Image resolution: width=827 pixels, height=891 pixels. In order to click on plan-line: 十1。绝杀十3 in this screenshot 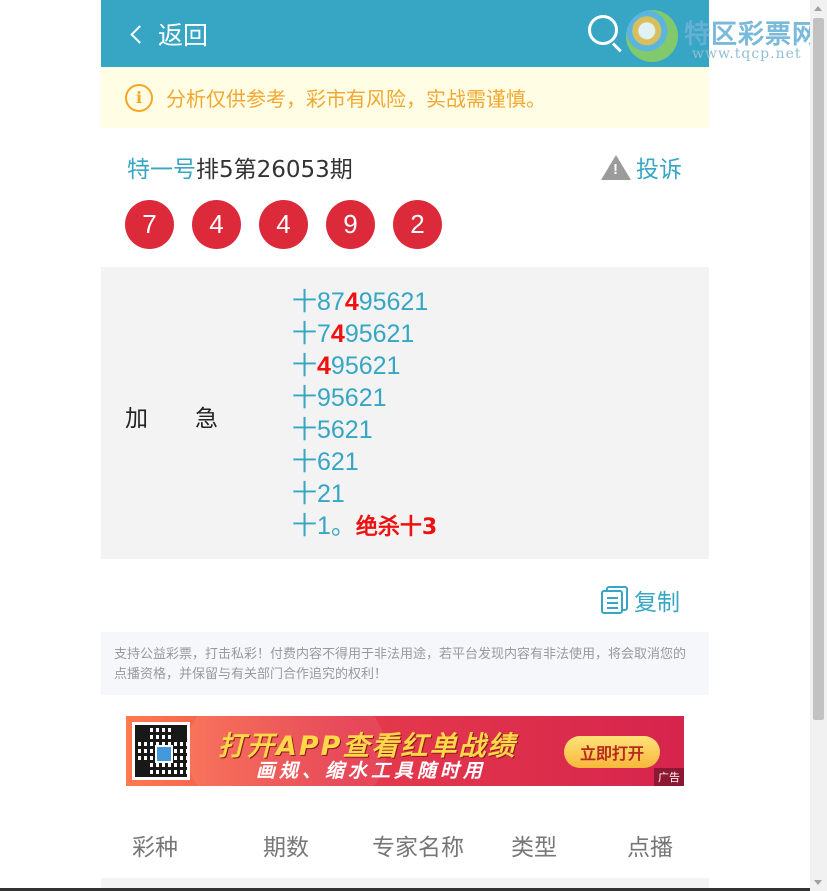, I will do `click(365, 526)`.